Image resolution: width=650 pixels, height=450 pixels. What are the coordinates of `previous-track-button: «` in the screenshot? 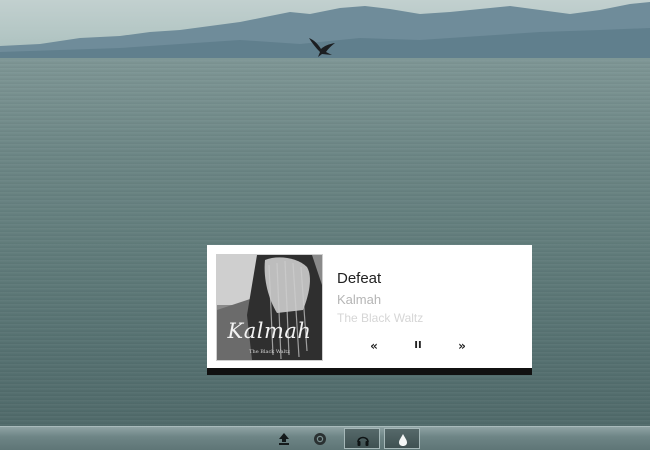 It's located at (374, 346).